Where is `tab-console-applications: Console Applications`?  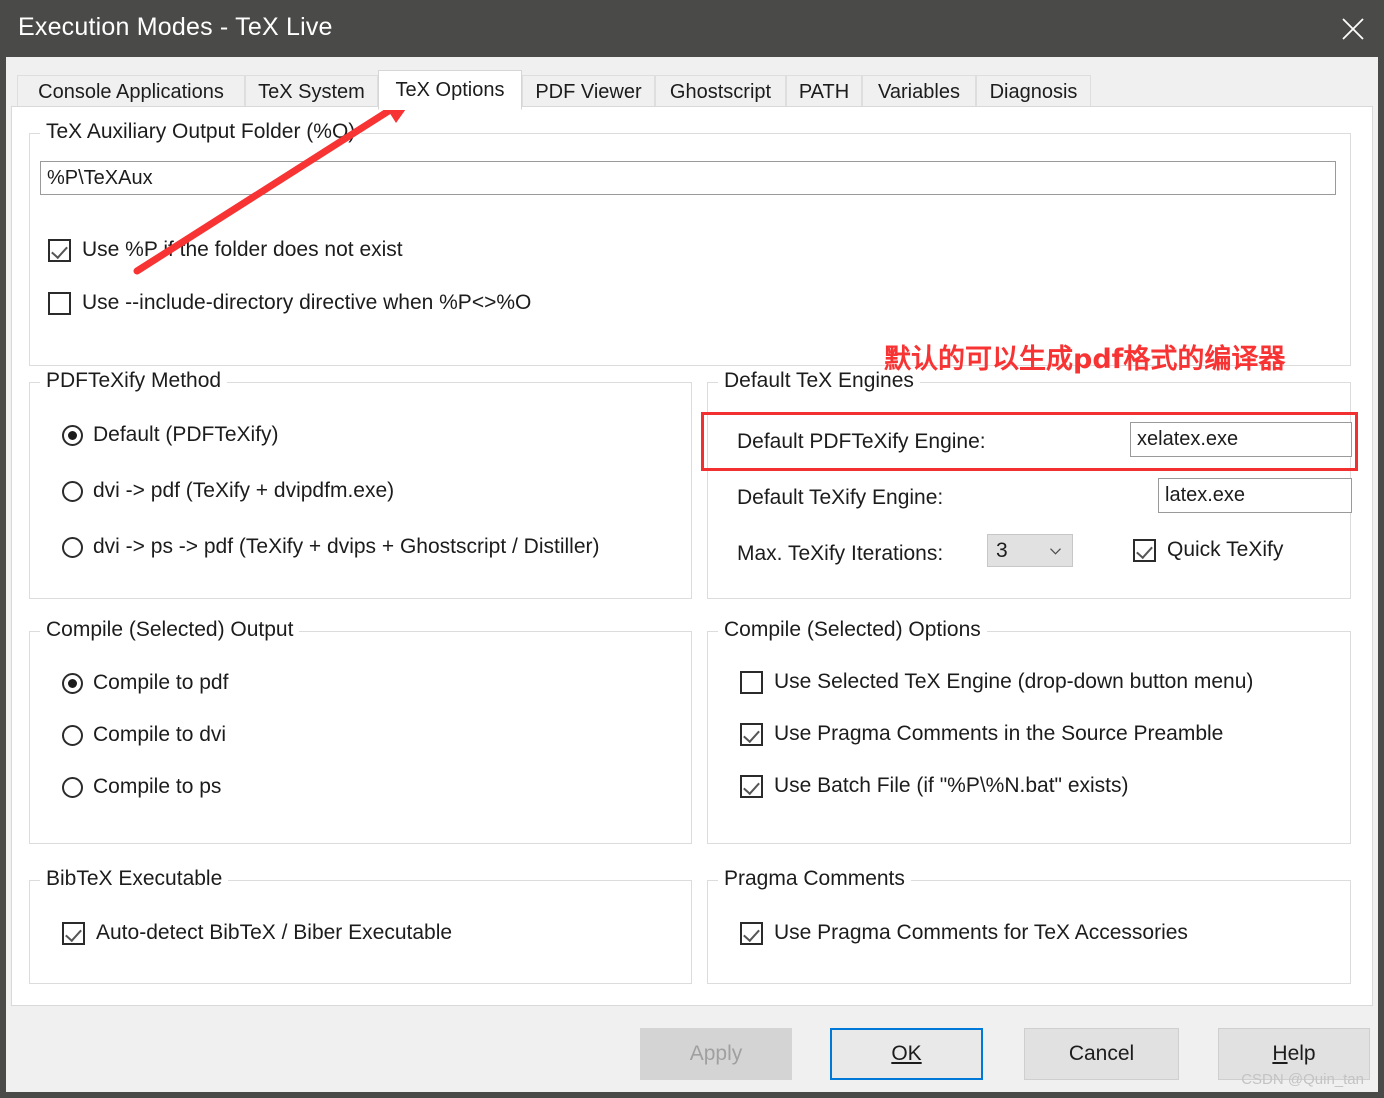 tab-console-applications: Console Applications is located at coordinates (131, 92).